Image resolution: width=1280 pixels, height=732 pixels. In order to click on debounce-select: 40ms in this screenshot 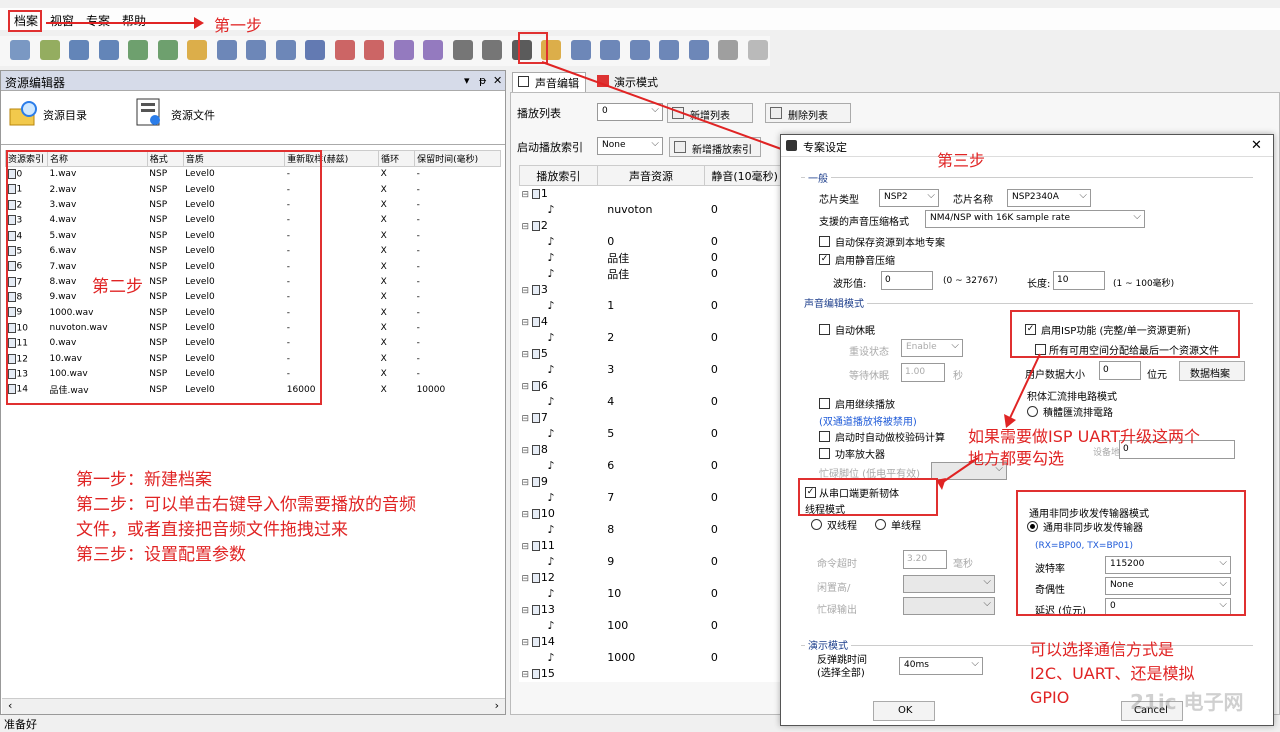, I will do `click(941, 666)`.